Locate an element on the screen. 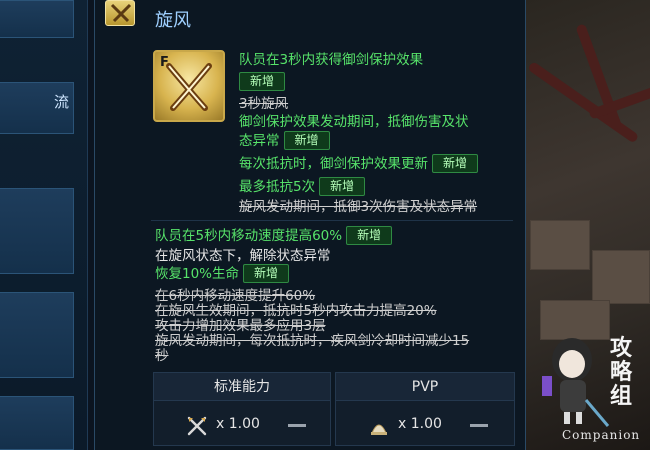  skill-header-icon is located at coordinates (120, 13).